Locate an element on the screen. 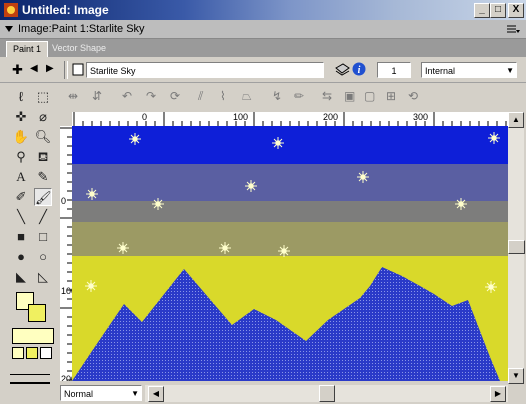  horizontal-scroll-thumb is located at coordinates (327, 393).